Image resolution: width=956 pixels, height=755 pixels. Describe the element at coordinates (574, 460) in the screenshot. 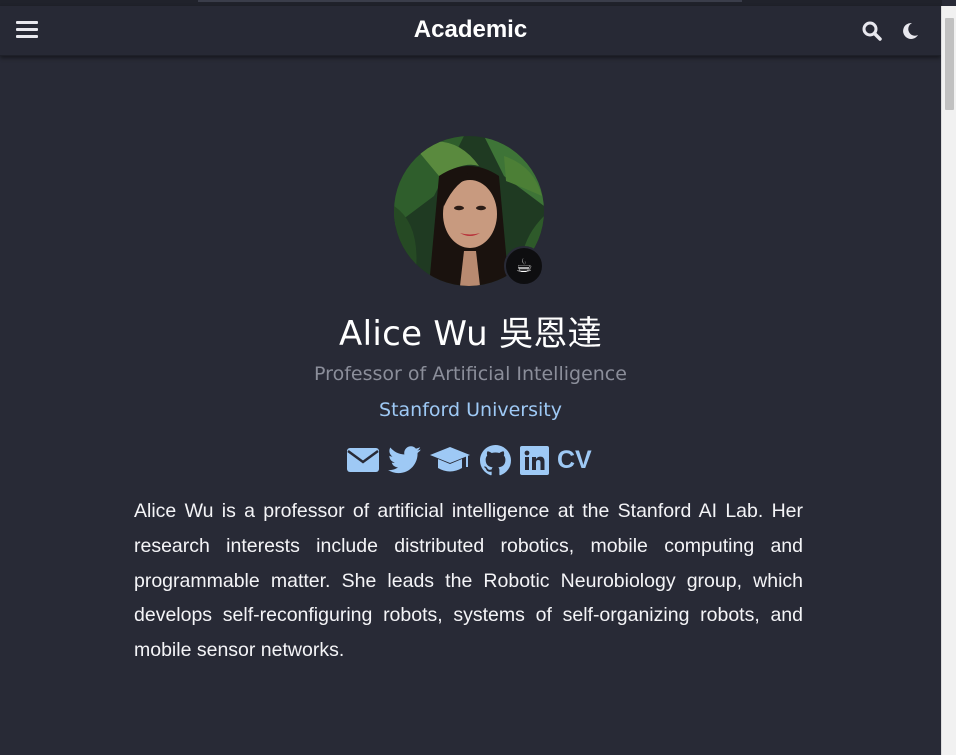

I see `cv-link: CV` at that location.